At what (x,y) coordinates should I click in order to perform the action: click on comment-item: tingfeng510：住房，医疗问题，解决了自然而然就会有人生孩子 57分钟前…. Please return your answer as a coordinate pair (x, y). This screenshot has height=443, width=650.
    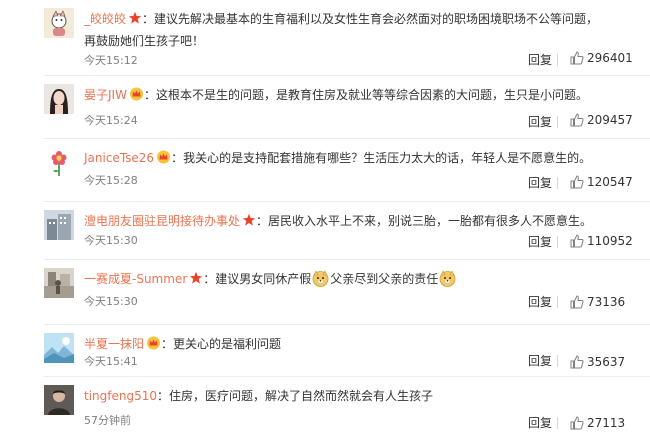
    Looking at the image, I should click on (325, 410).